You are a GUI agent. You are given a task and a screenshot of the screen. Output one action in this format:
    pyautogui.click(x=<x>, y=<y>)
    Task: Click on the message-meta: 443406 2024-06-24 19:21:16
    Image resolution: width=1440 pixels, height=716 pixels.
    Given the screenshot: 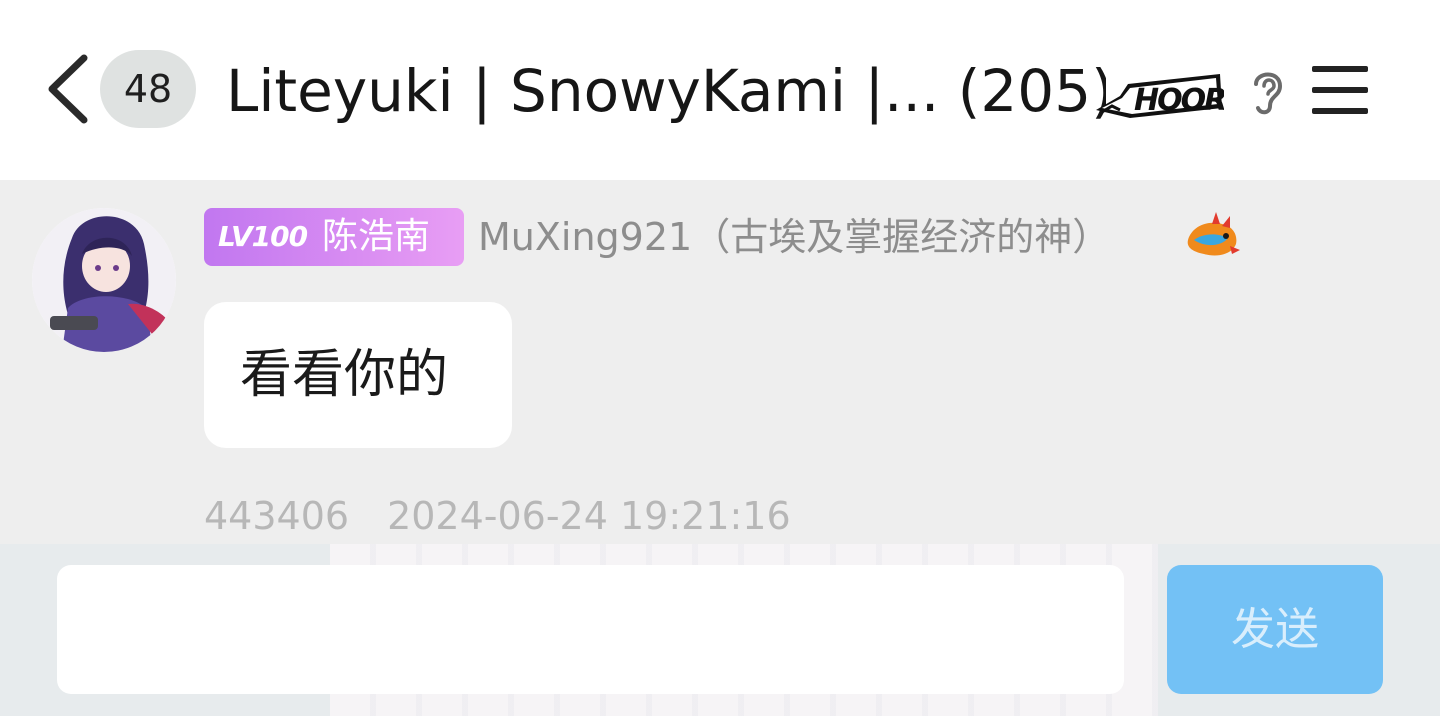 What is the action you would take?
    pyautogui.click(x=497, y=516)
    